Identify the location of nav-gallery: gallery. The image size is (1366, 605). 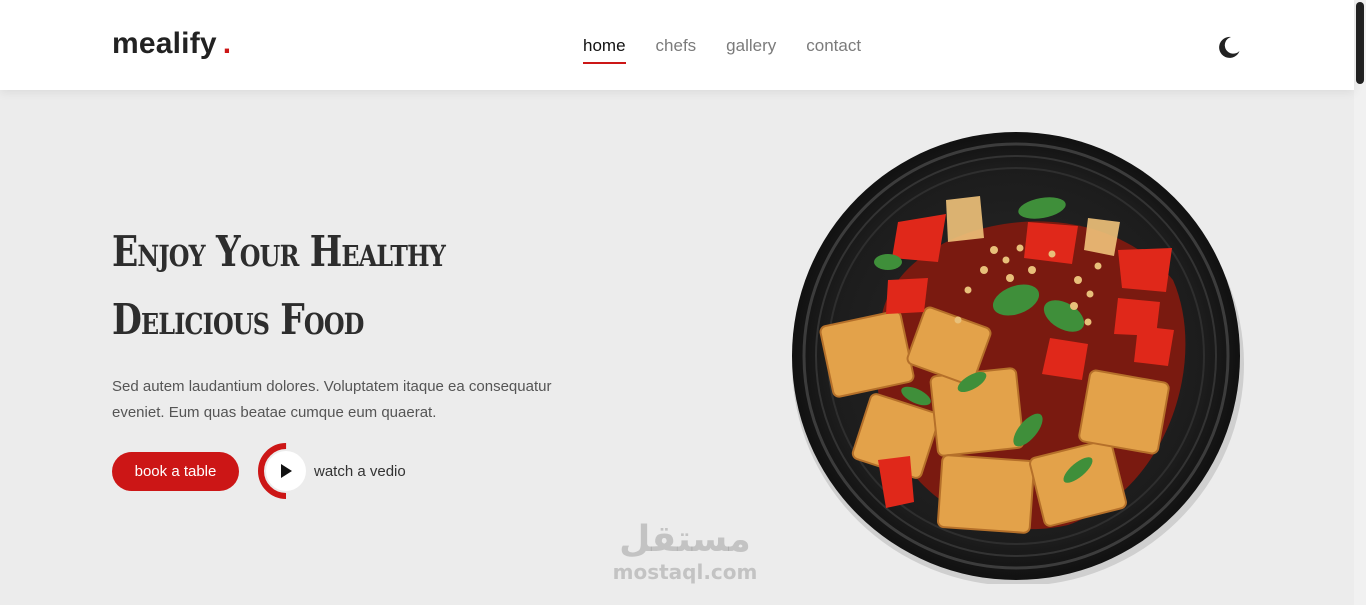
(751, 50).